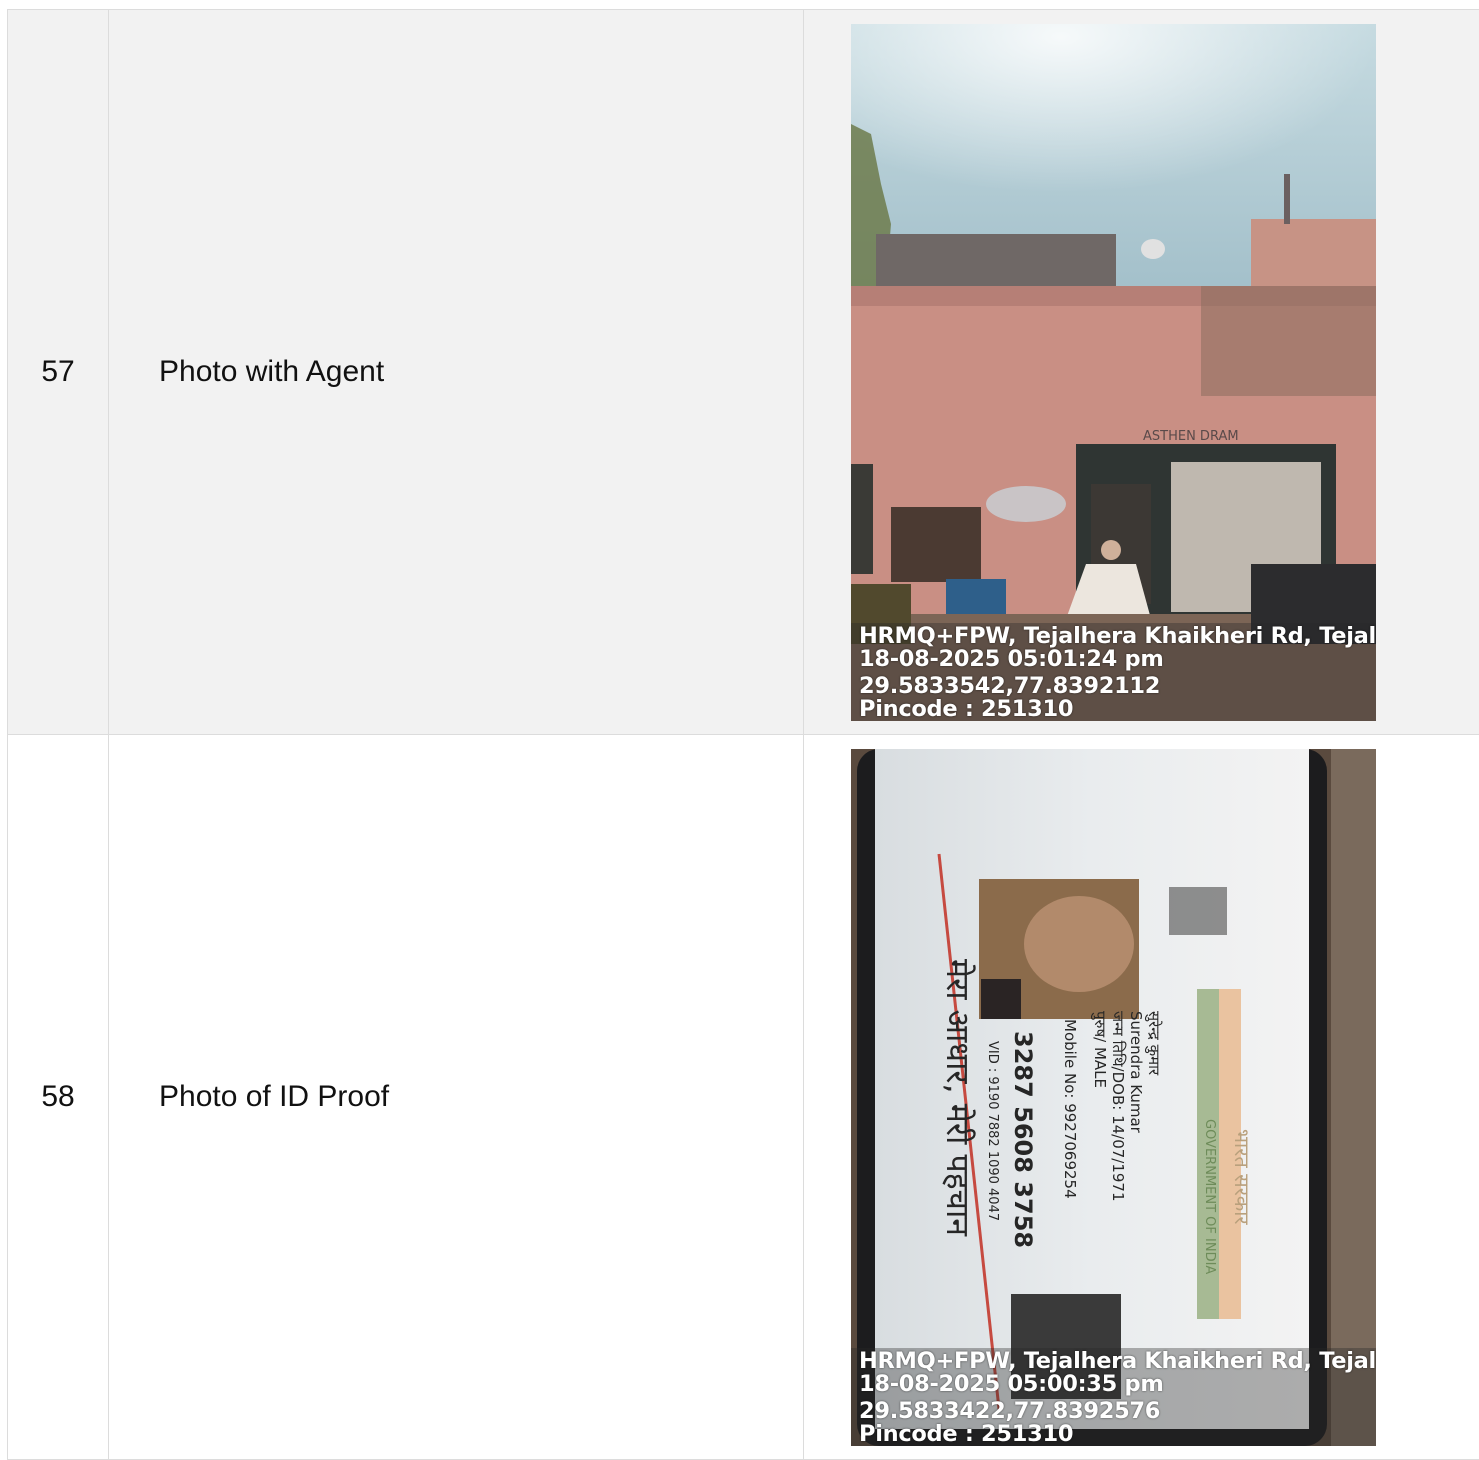 This screenshot has height=1460, width=1479. What do you see at coordinates (58, 1097) in the screenshot?
I see `row-number: 58` at bounding box center [58, 1097].